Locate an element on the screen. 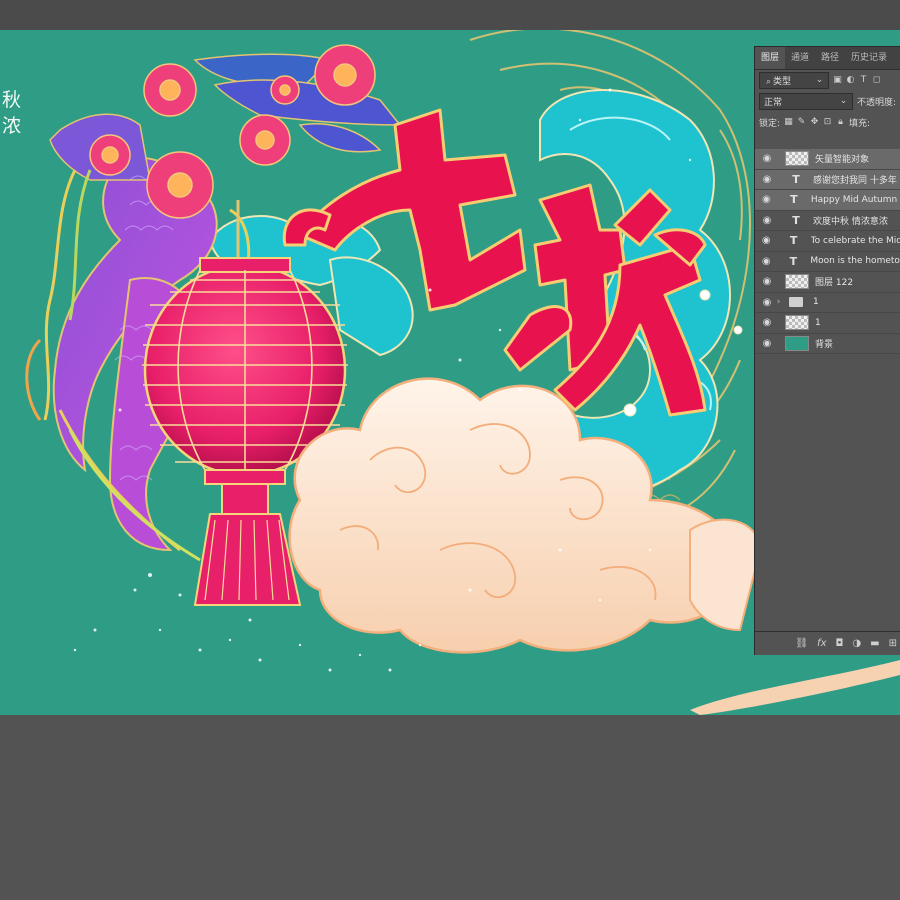  layer-name: 欢度中秋 情浓意浓 is located at coordinates (850, 221).